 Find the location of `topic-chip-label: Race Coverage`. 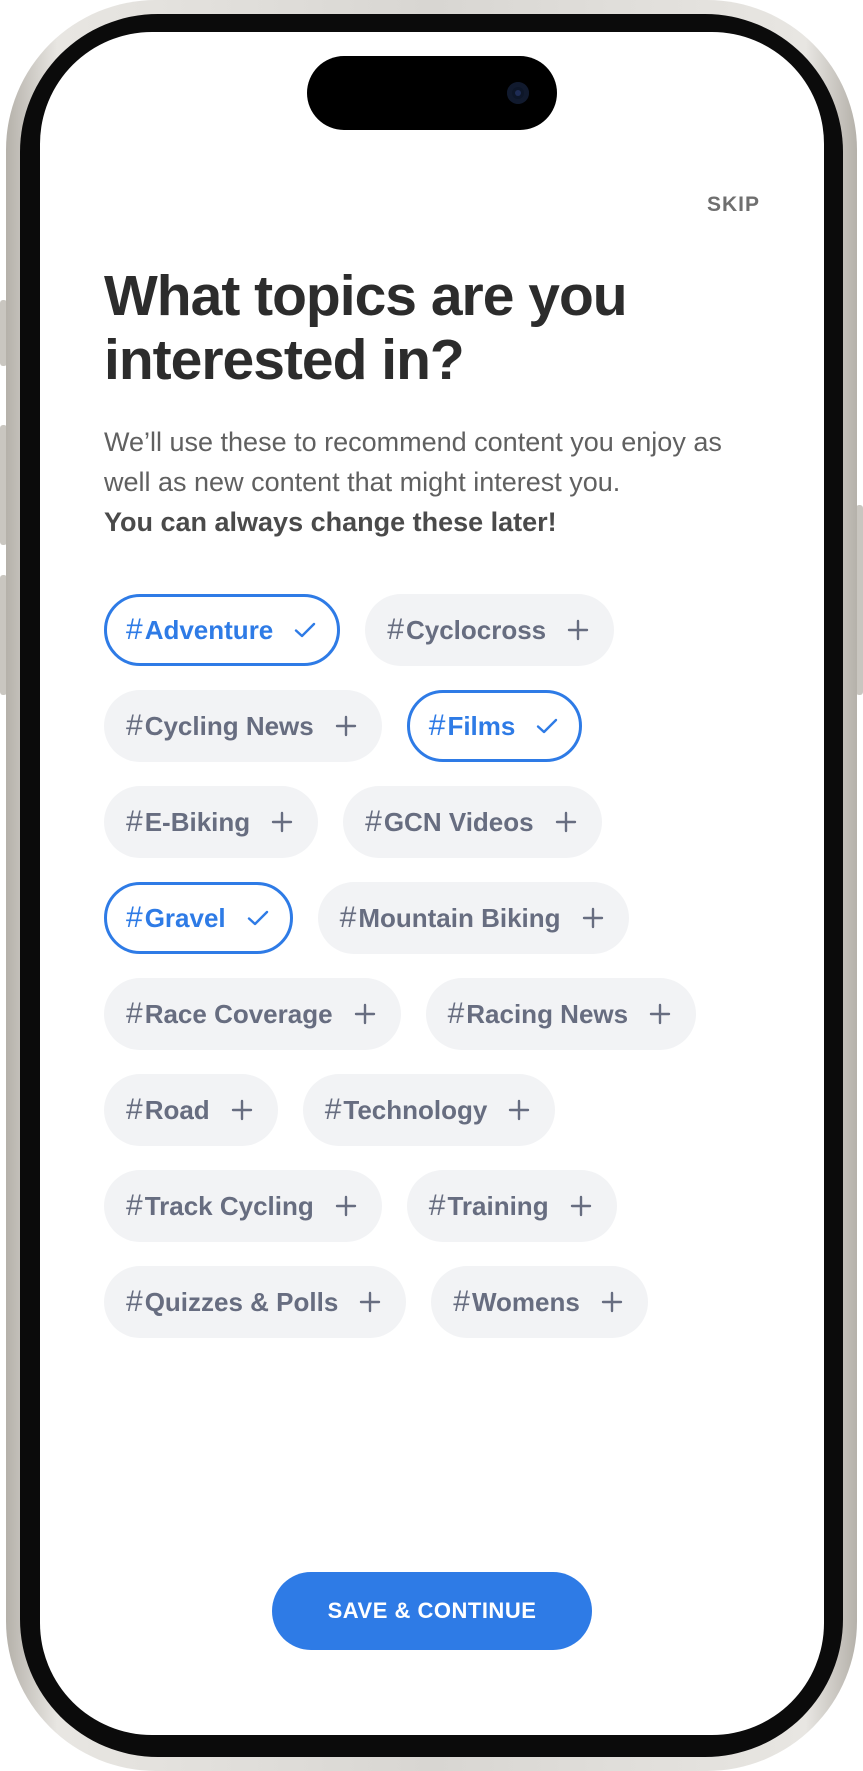

topic-chip-label: Race Coverage is located at coordinates (238, 1013).